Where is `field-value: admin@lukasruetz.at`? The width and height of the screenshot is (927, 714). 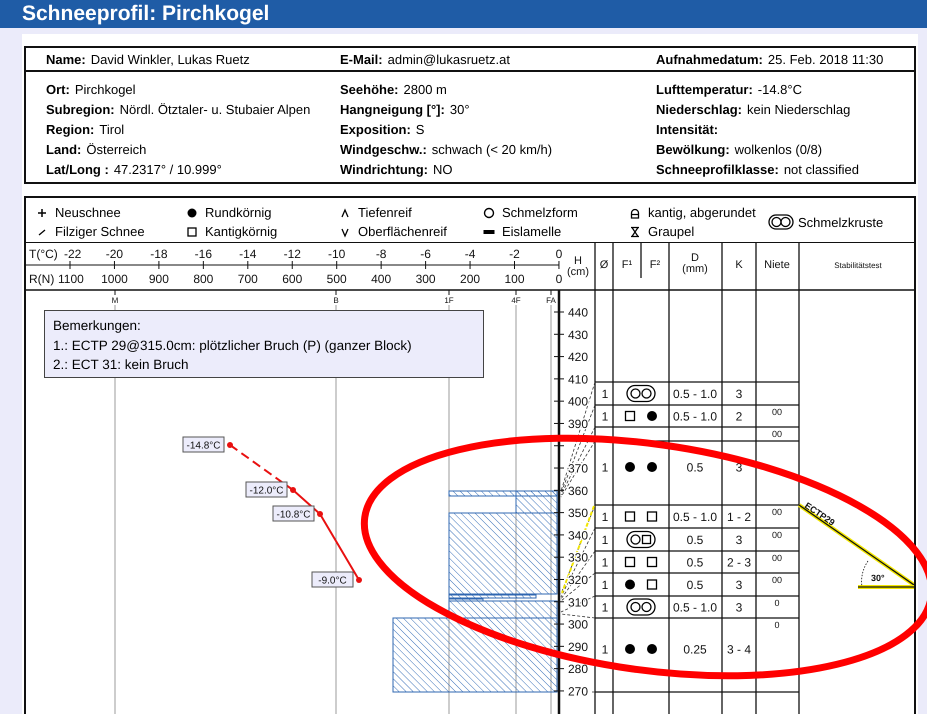 field-value: admin@lukasruetz.at is located at coordinates (449, 59).